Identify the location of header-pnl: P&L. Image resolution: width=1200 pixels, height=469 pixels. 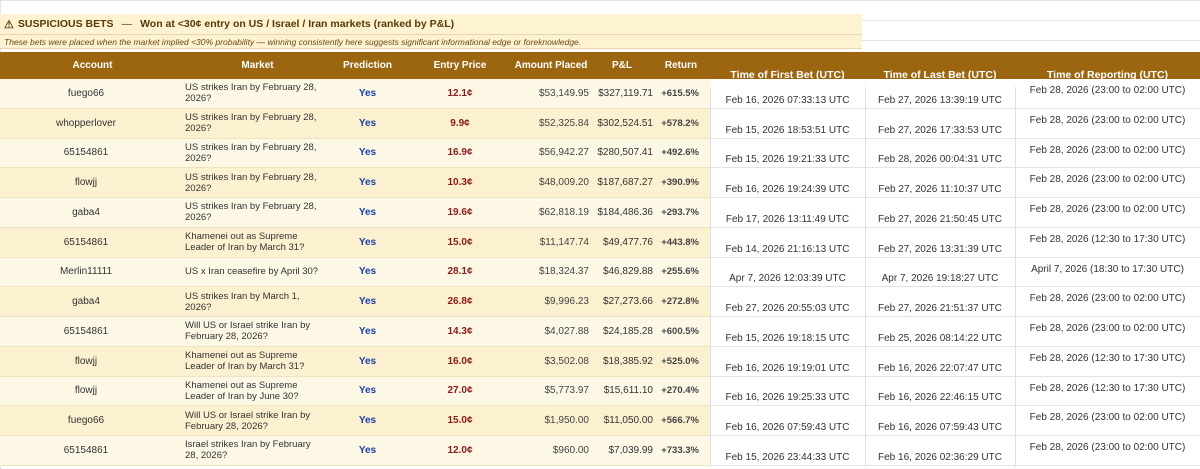
(622, 65).